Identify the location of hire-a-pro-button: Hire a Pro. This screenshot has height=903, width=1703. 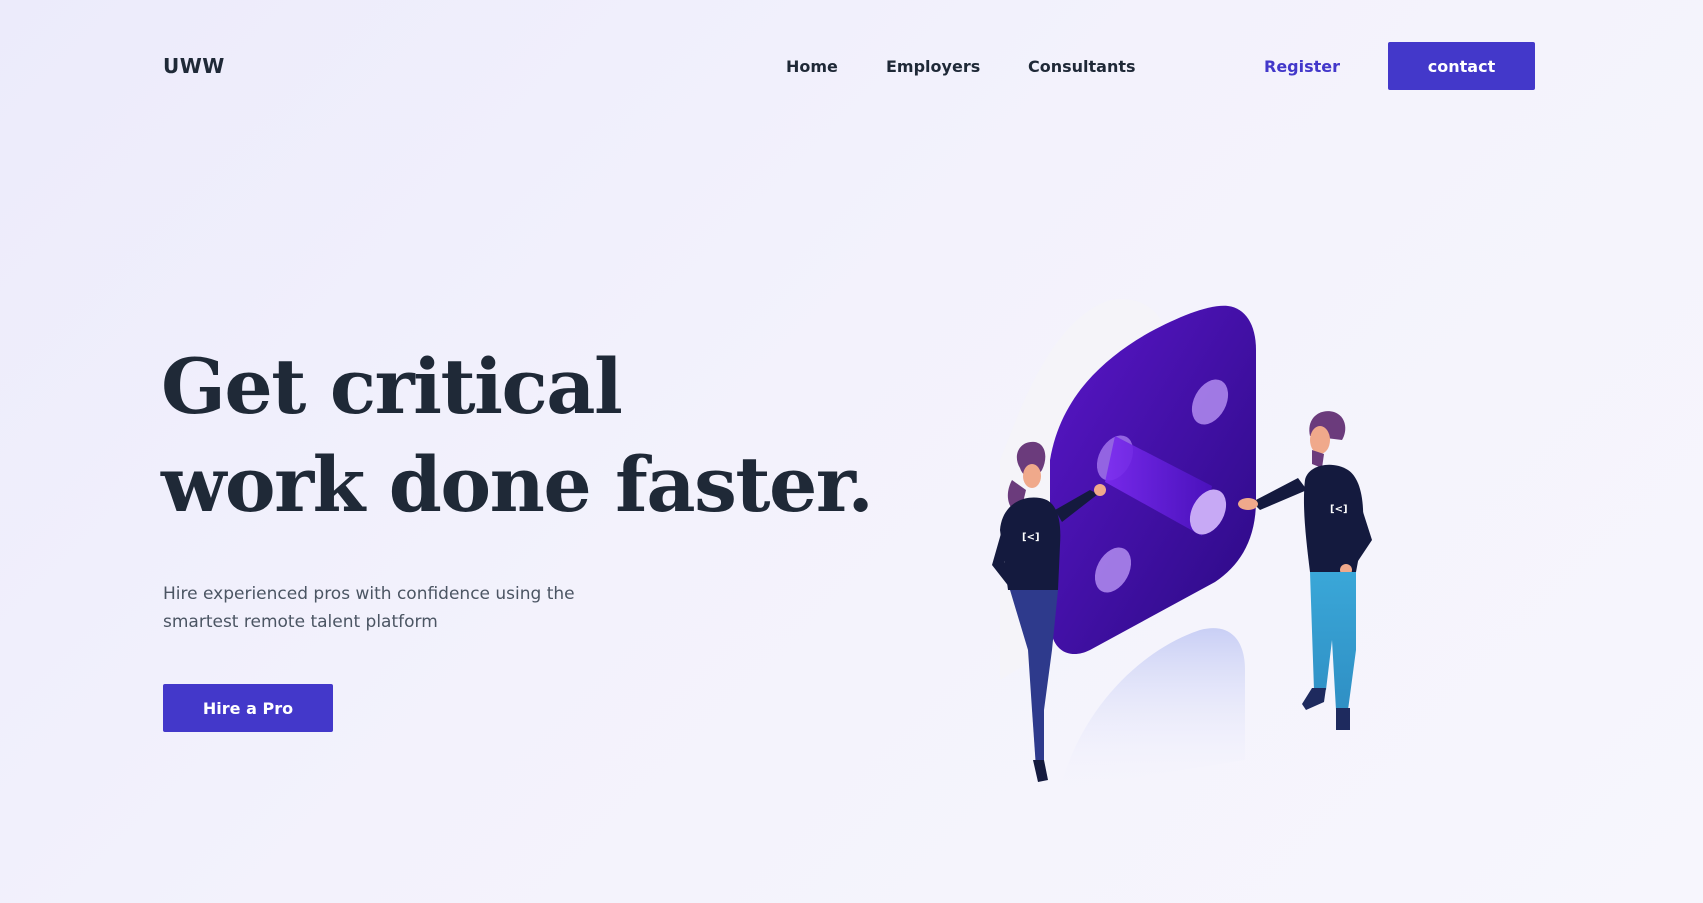
(248, 708).